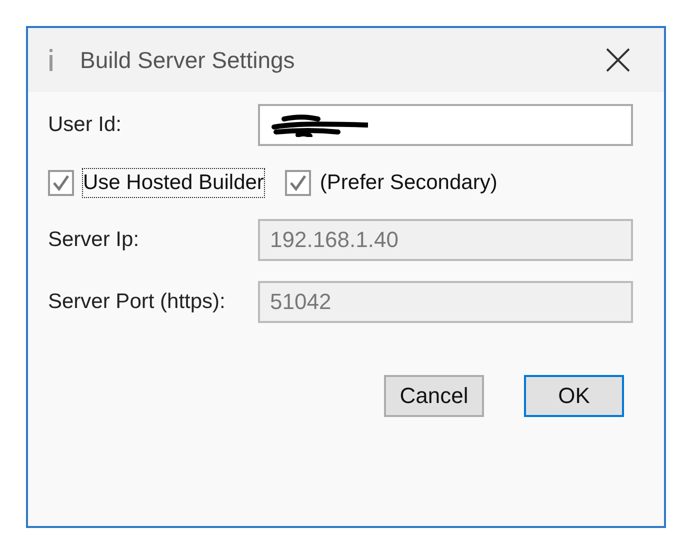 This screenshot has height=556, width=692. What do you see at coordinates (137, 302) in the screenshot?
I see `field-label: Server Port (https):` at bounding box center [137, 302].